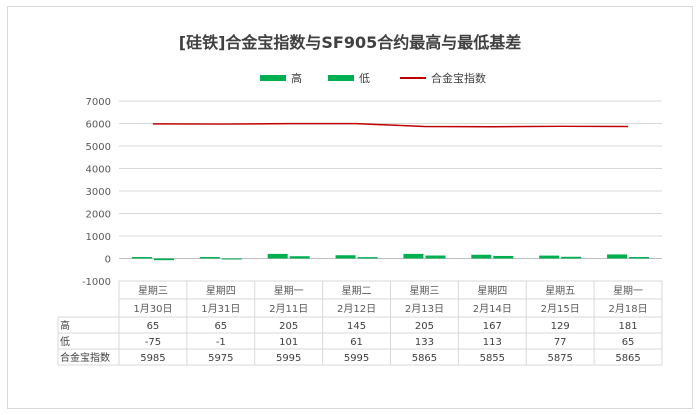  What do you see at coordinates (356, 309) in the screenshot?
I see `category-date: 2月12日` at bounding box center [356, 309].